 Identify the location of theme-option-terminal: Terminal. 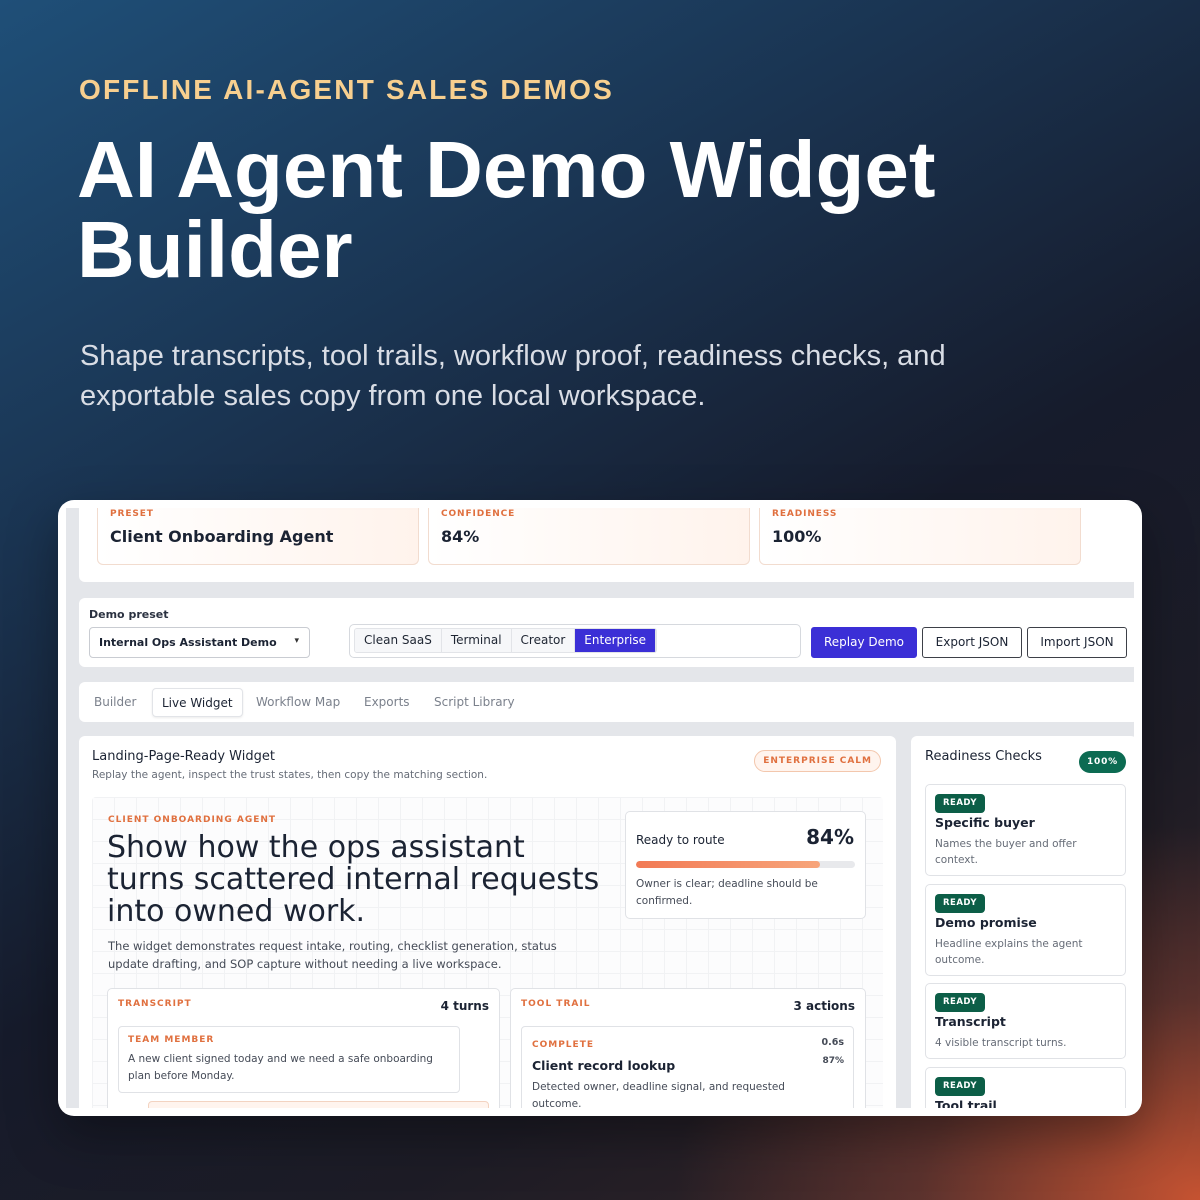
(476, 640).